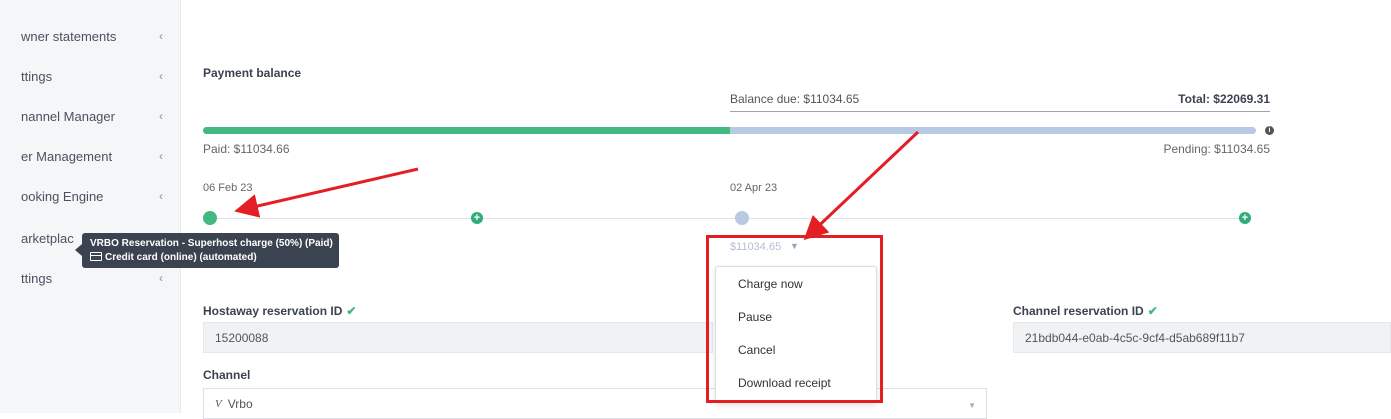  I want to click on menu-item-download-receipt: Download receipt, so click(796, 383).